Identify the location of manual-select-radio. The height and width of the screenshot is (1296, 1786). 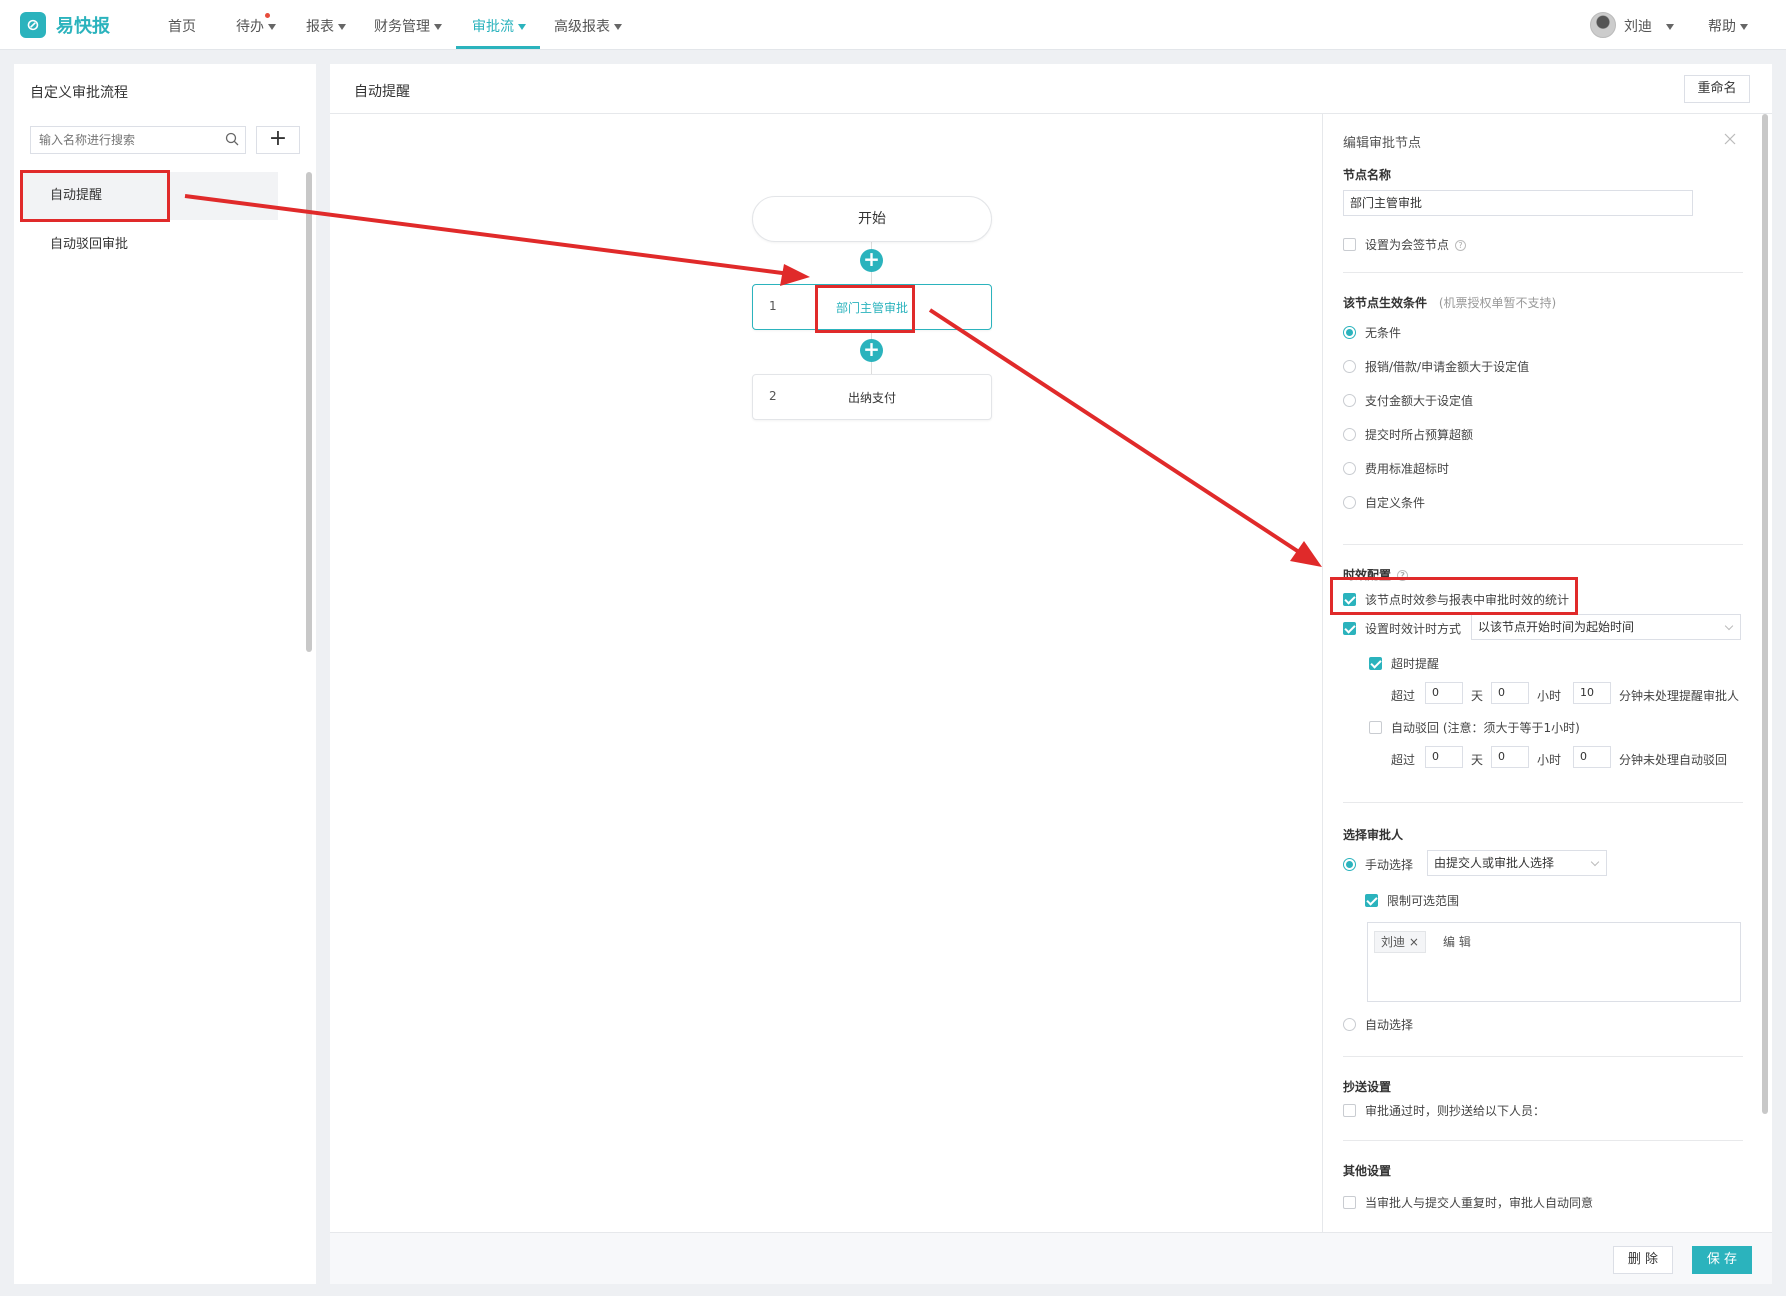
(1349, 864).